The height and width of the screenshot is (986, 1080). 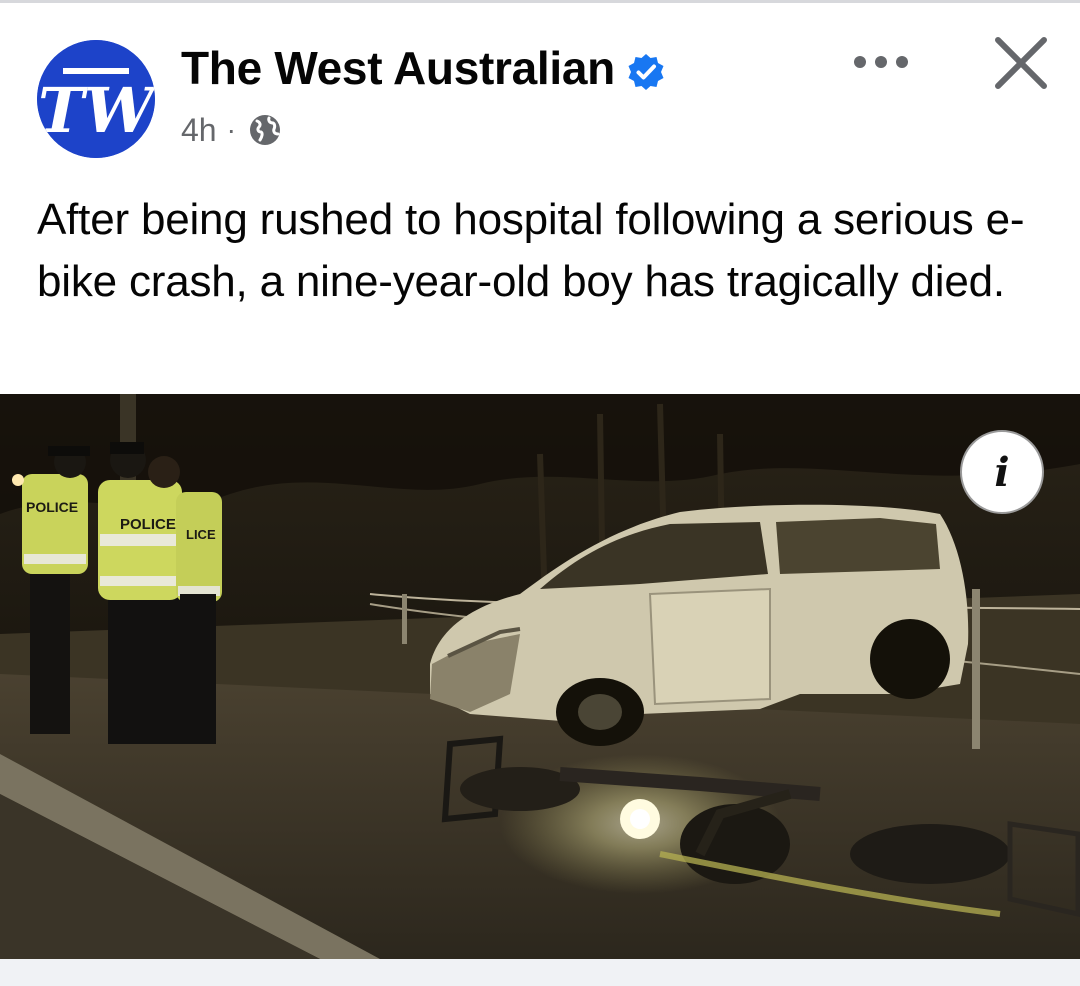 I want to click on close-icon, so click(x=1021, y=63).